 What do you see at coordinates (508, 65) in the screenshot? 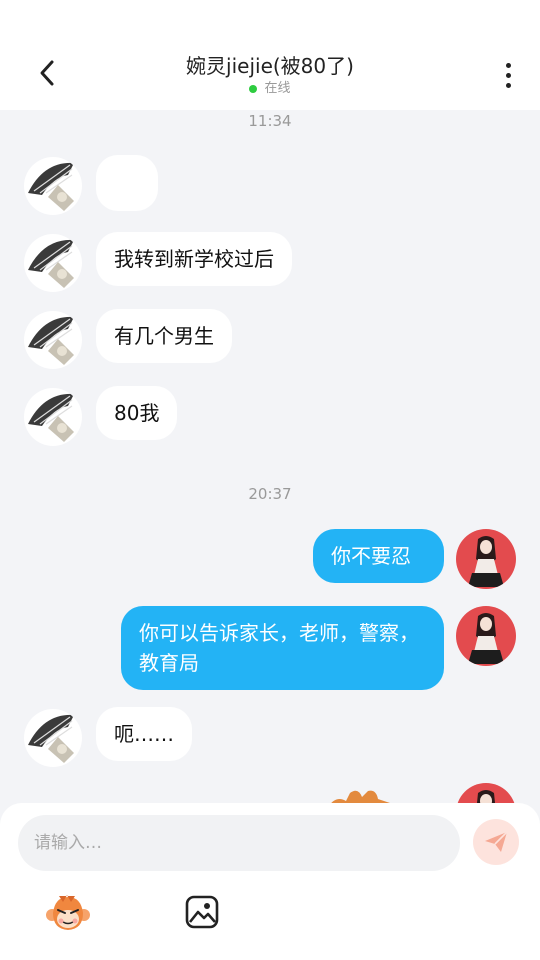
I see `more-vertical-icon` at bounding box center [508, 65].